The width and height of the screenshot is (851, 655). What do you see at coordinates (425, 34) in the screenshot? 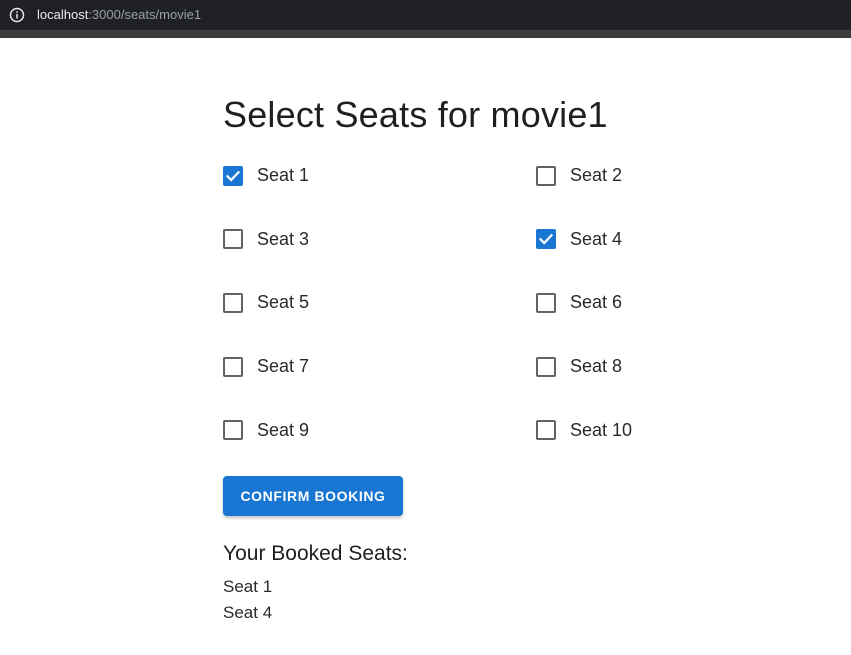
I see `browser-bar-border` at bounding box center [425, 34].